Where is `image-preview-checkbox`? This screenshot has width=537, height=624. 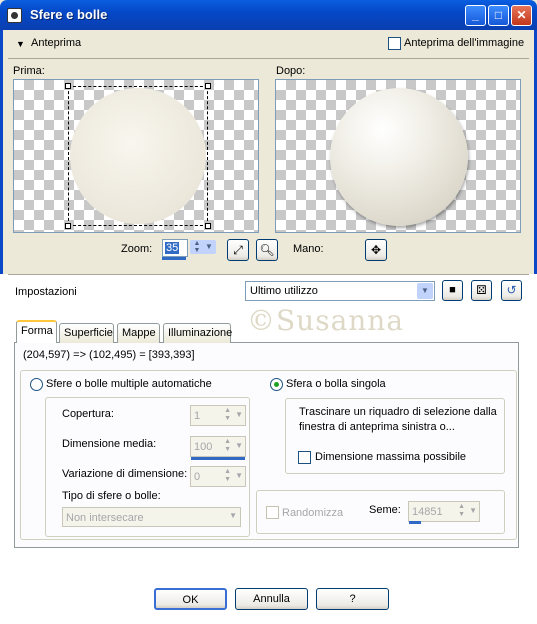 image-preview-checkbox is located at coordinates (394, 43).